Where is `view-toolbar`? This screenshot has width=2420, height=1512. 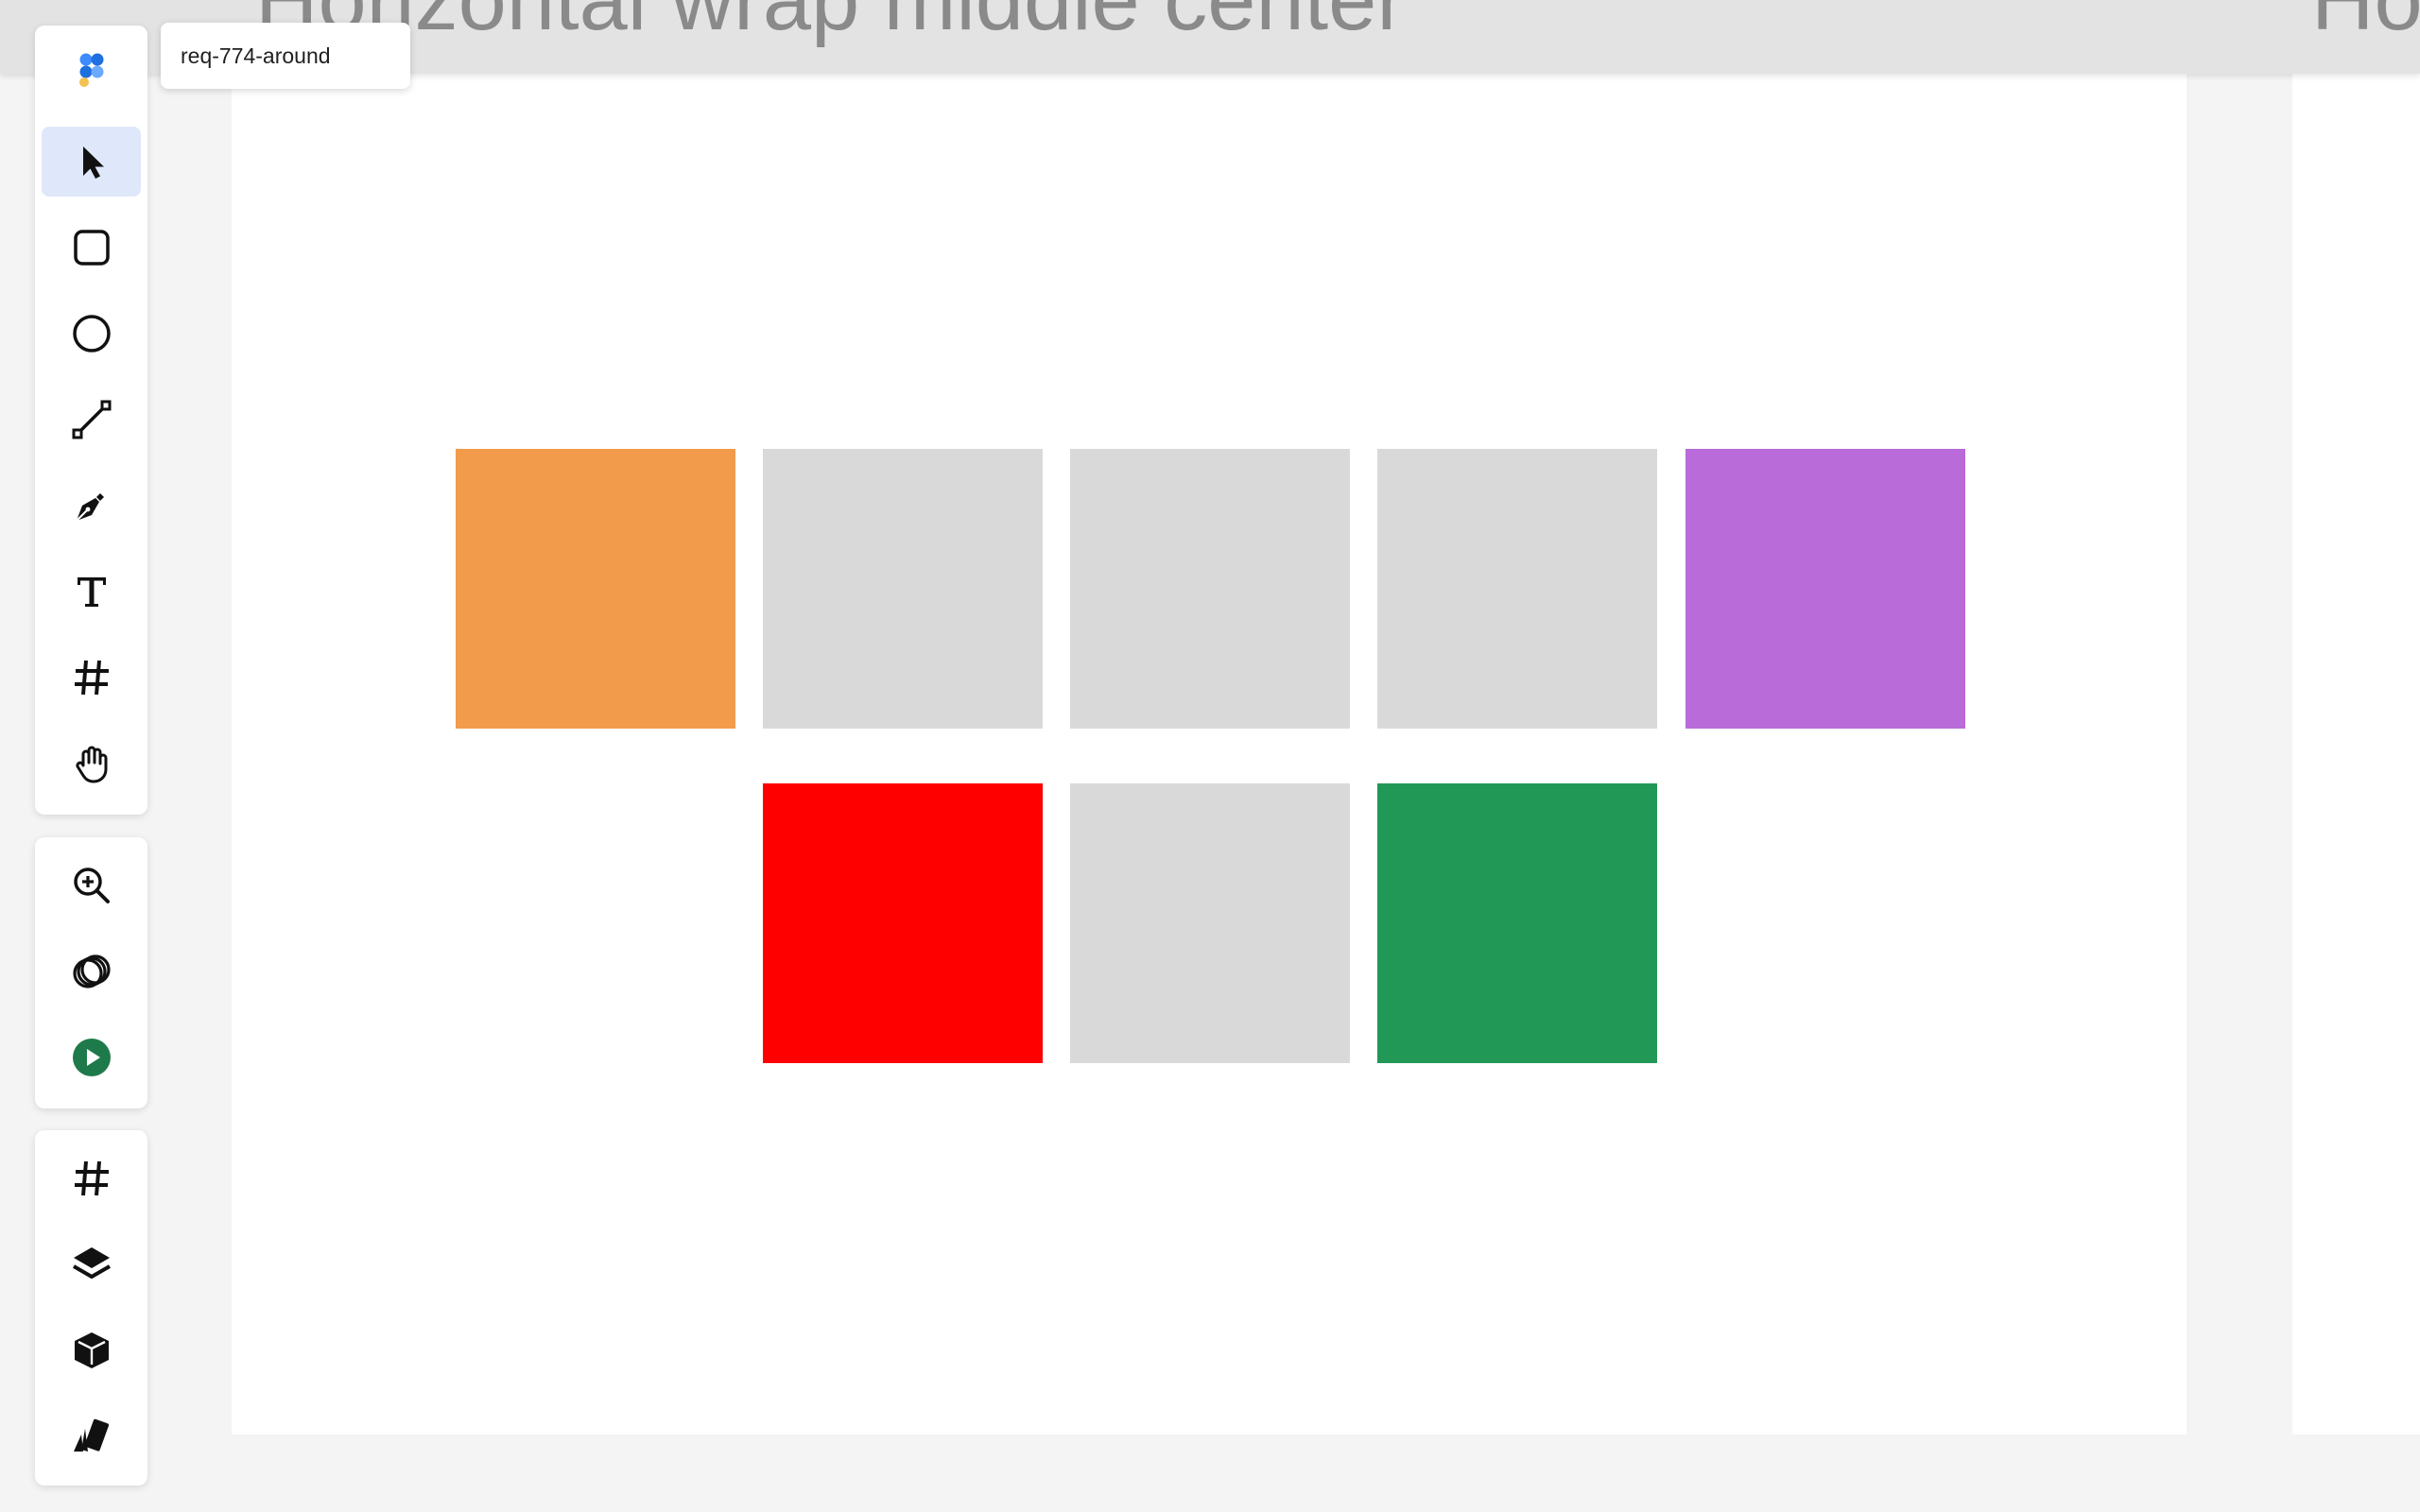 view-toolbar is located at coordinates (91, 972).